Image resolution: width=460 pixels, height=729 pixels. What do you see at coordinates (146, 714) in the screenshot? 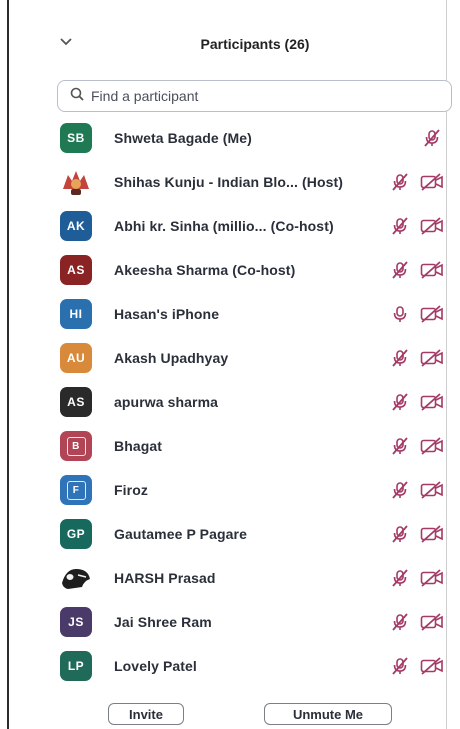
I see `invite-button: Invite` at bounding box center [146, 714].